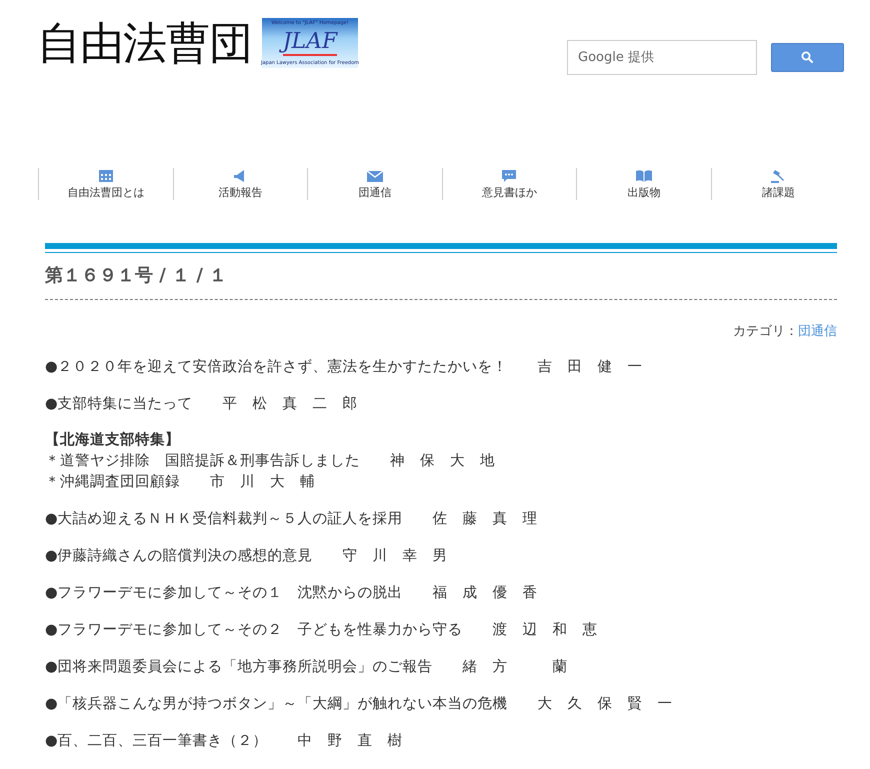 This screenshot has height=769, width=870. What do you see at coordinates (485, 593) in the screenshot?
I see `author-name: 福 成 優 香` at bounding box center [485, 593].